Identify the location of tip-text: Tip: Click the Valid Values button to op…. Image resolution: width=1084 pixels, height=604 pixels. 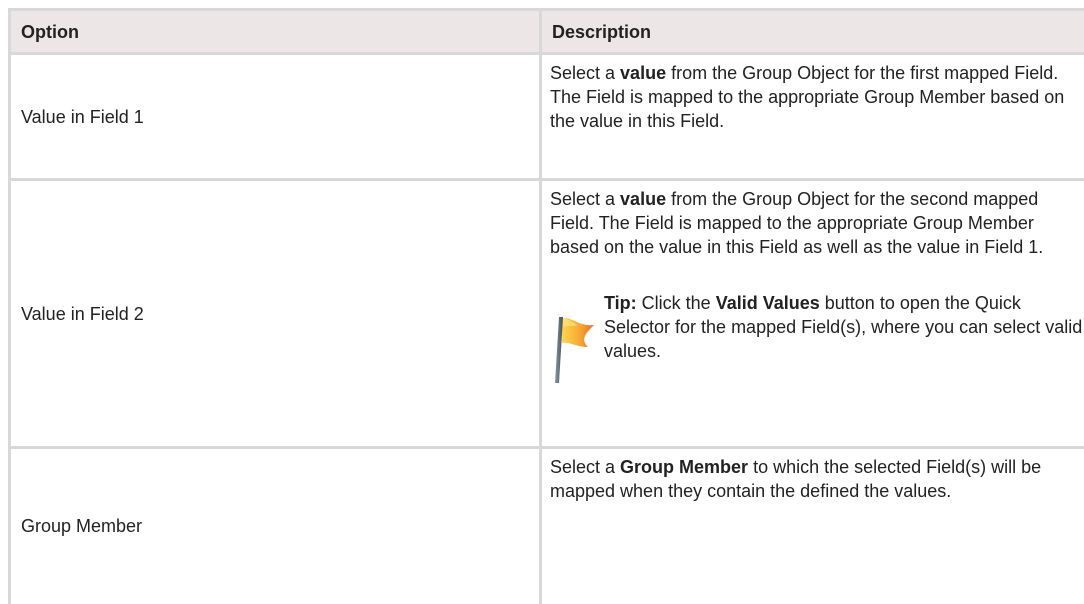
(844, 327).